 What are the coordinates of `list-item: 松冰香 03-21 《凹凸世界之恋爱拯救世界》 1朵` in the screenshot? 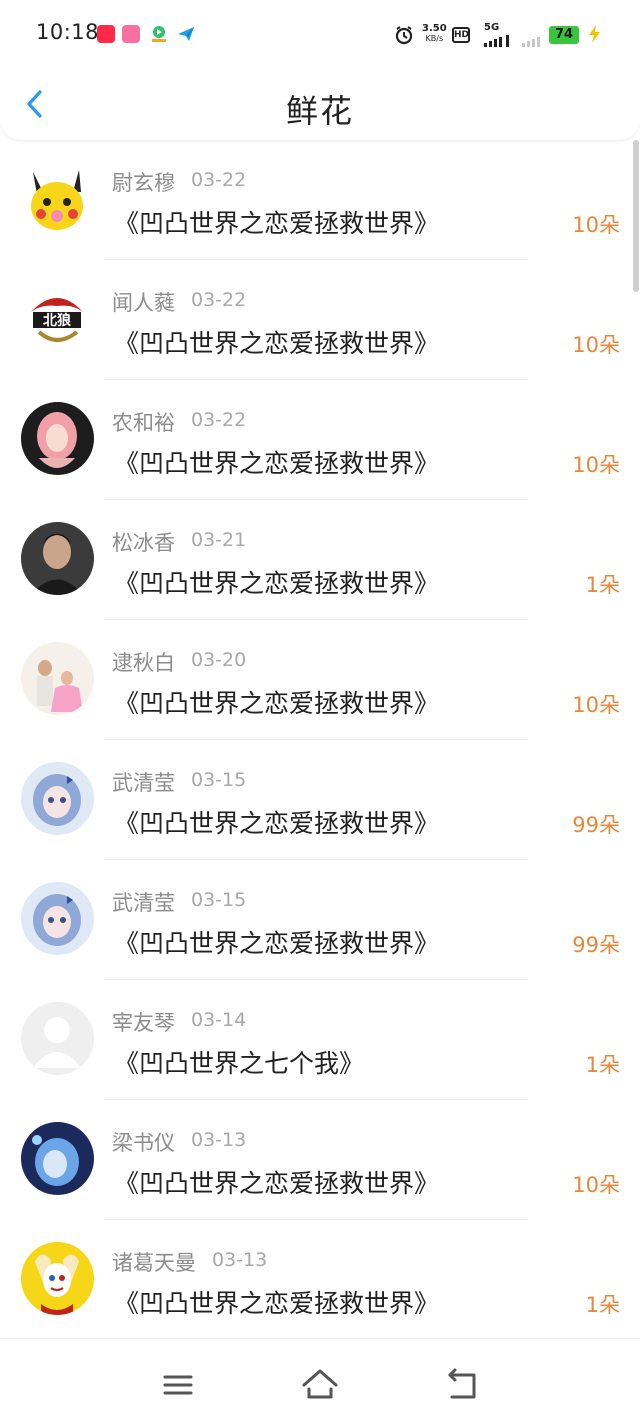 It's located at (320, 560).